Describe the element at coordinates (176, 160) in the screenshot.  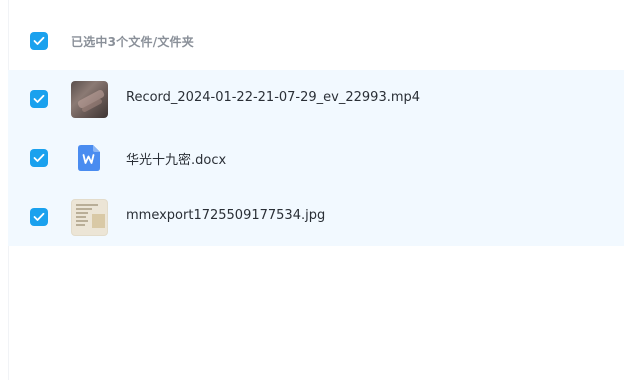
I see `file-name: 华光十九密.docx` at that location.